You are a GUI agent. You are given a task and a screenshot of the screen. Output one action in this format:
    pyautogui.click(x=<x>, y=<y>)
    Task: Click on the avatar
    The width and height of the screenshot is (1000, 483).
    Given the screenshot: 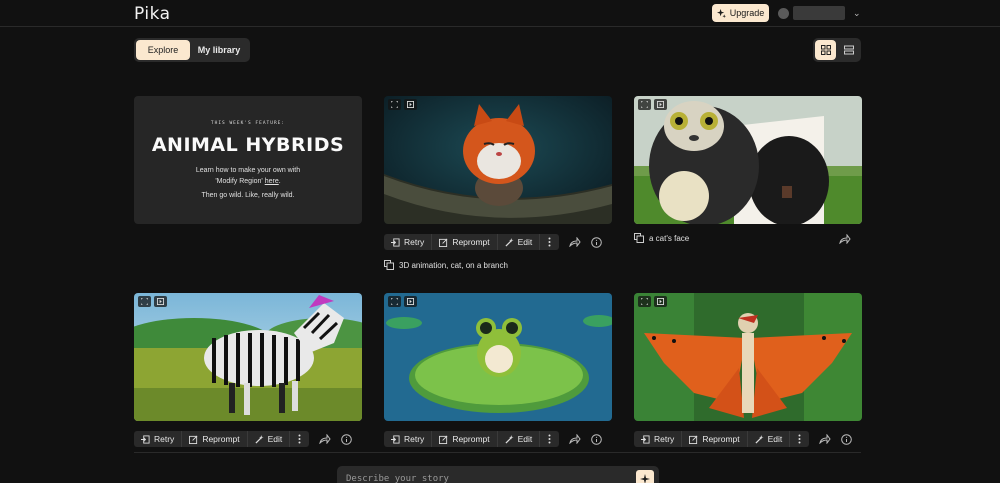 What is the action you would take?
    pyautogui.click(x=783, y=13)
    